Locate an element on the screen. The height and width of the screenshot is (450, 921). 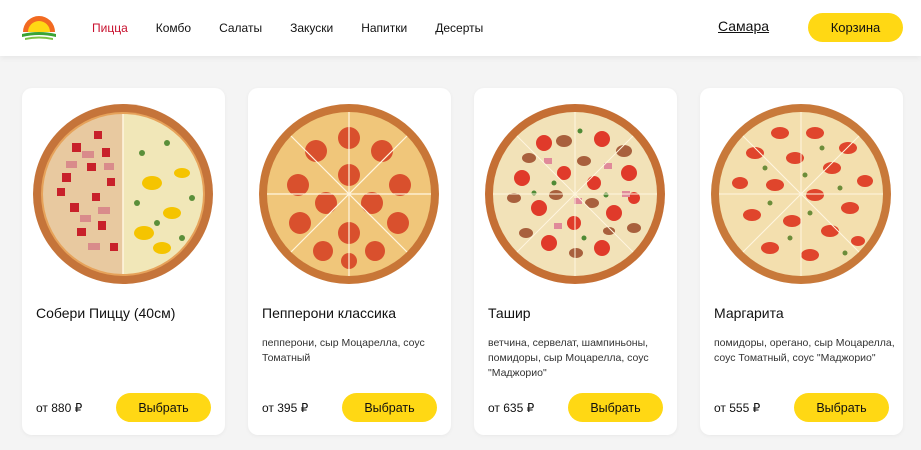
city-selector: Самара is located at coordinates (743, 26).